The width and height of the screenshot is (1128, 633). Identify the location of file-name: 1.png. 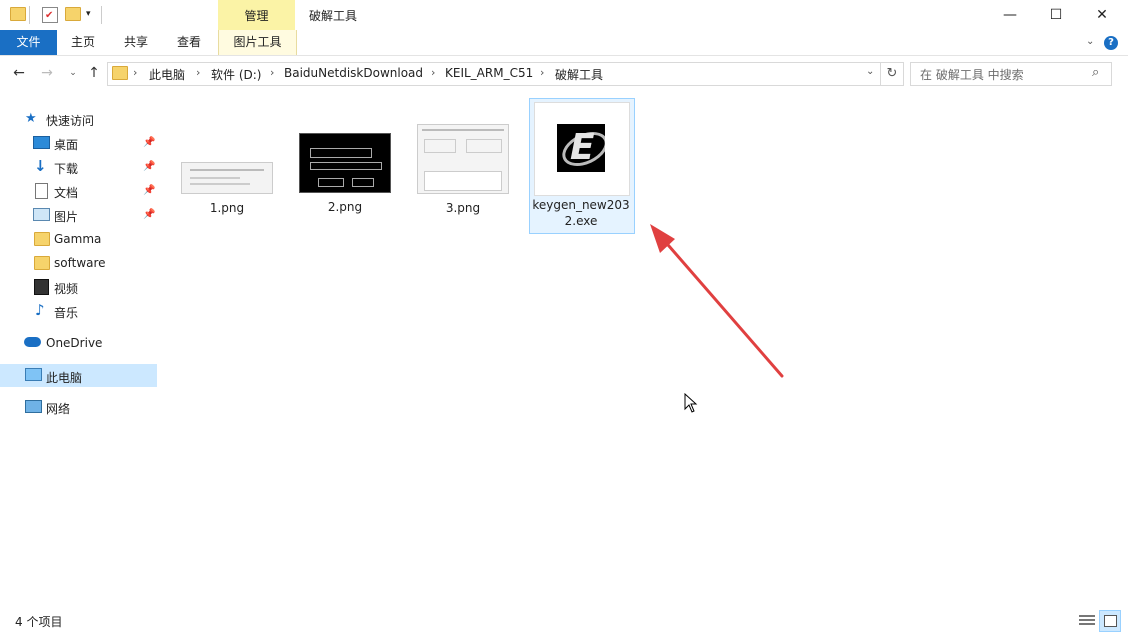
(227, 208).